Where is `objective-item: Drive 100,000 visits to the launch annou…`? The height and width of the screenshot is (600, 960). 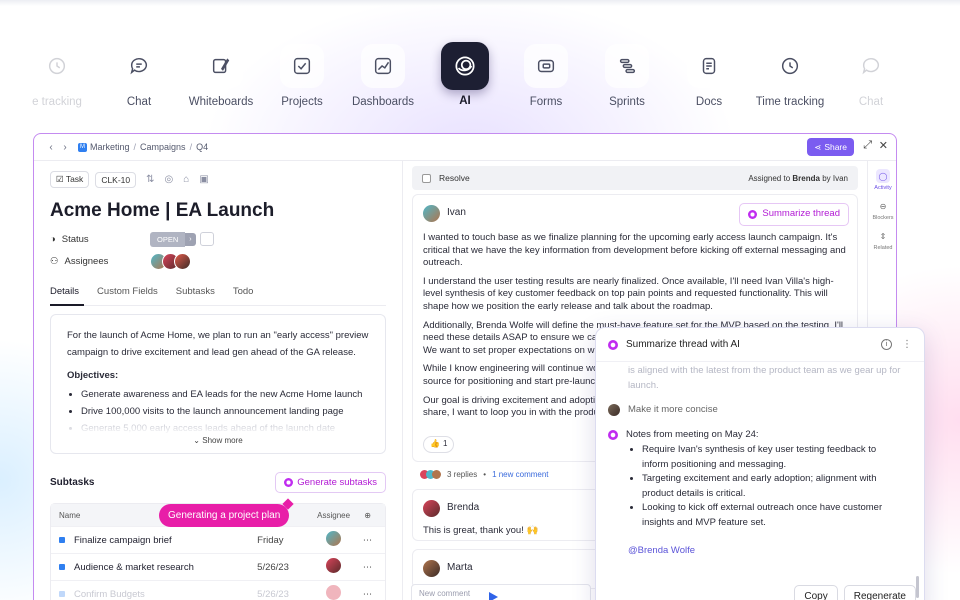
objective-item: Drive 100,000 visits to the launch annou… is located at coordinates (225, 411).